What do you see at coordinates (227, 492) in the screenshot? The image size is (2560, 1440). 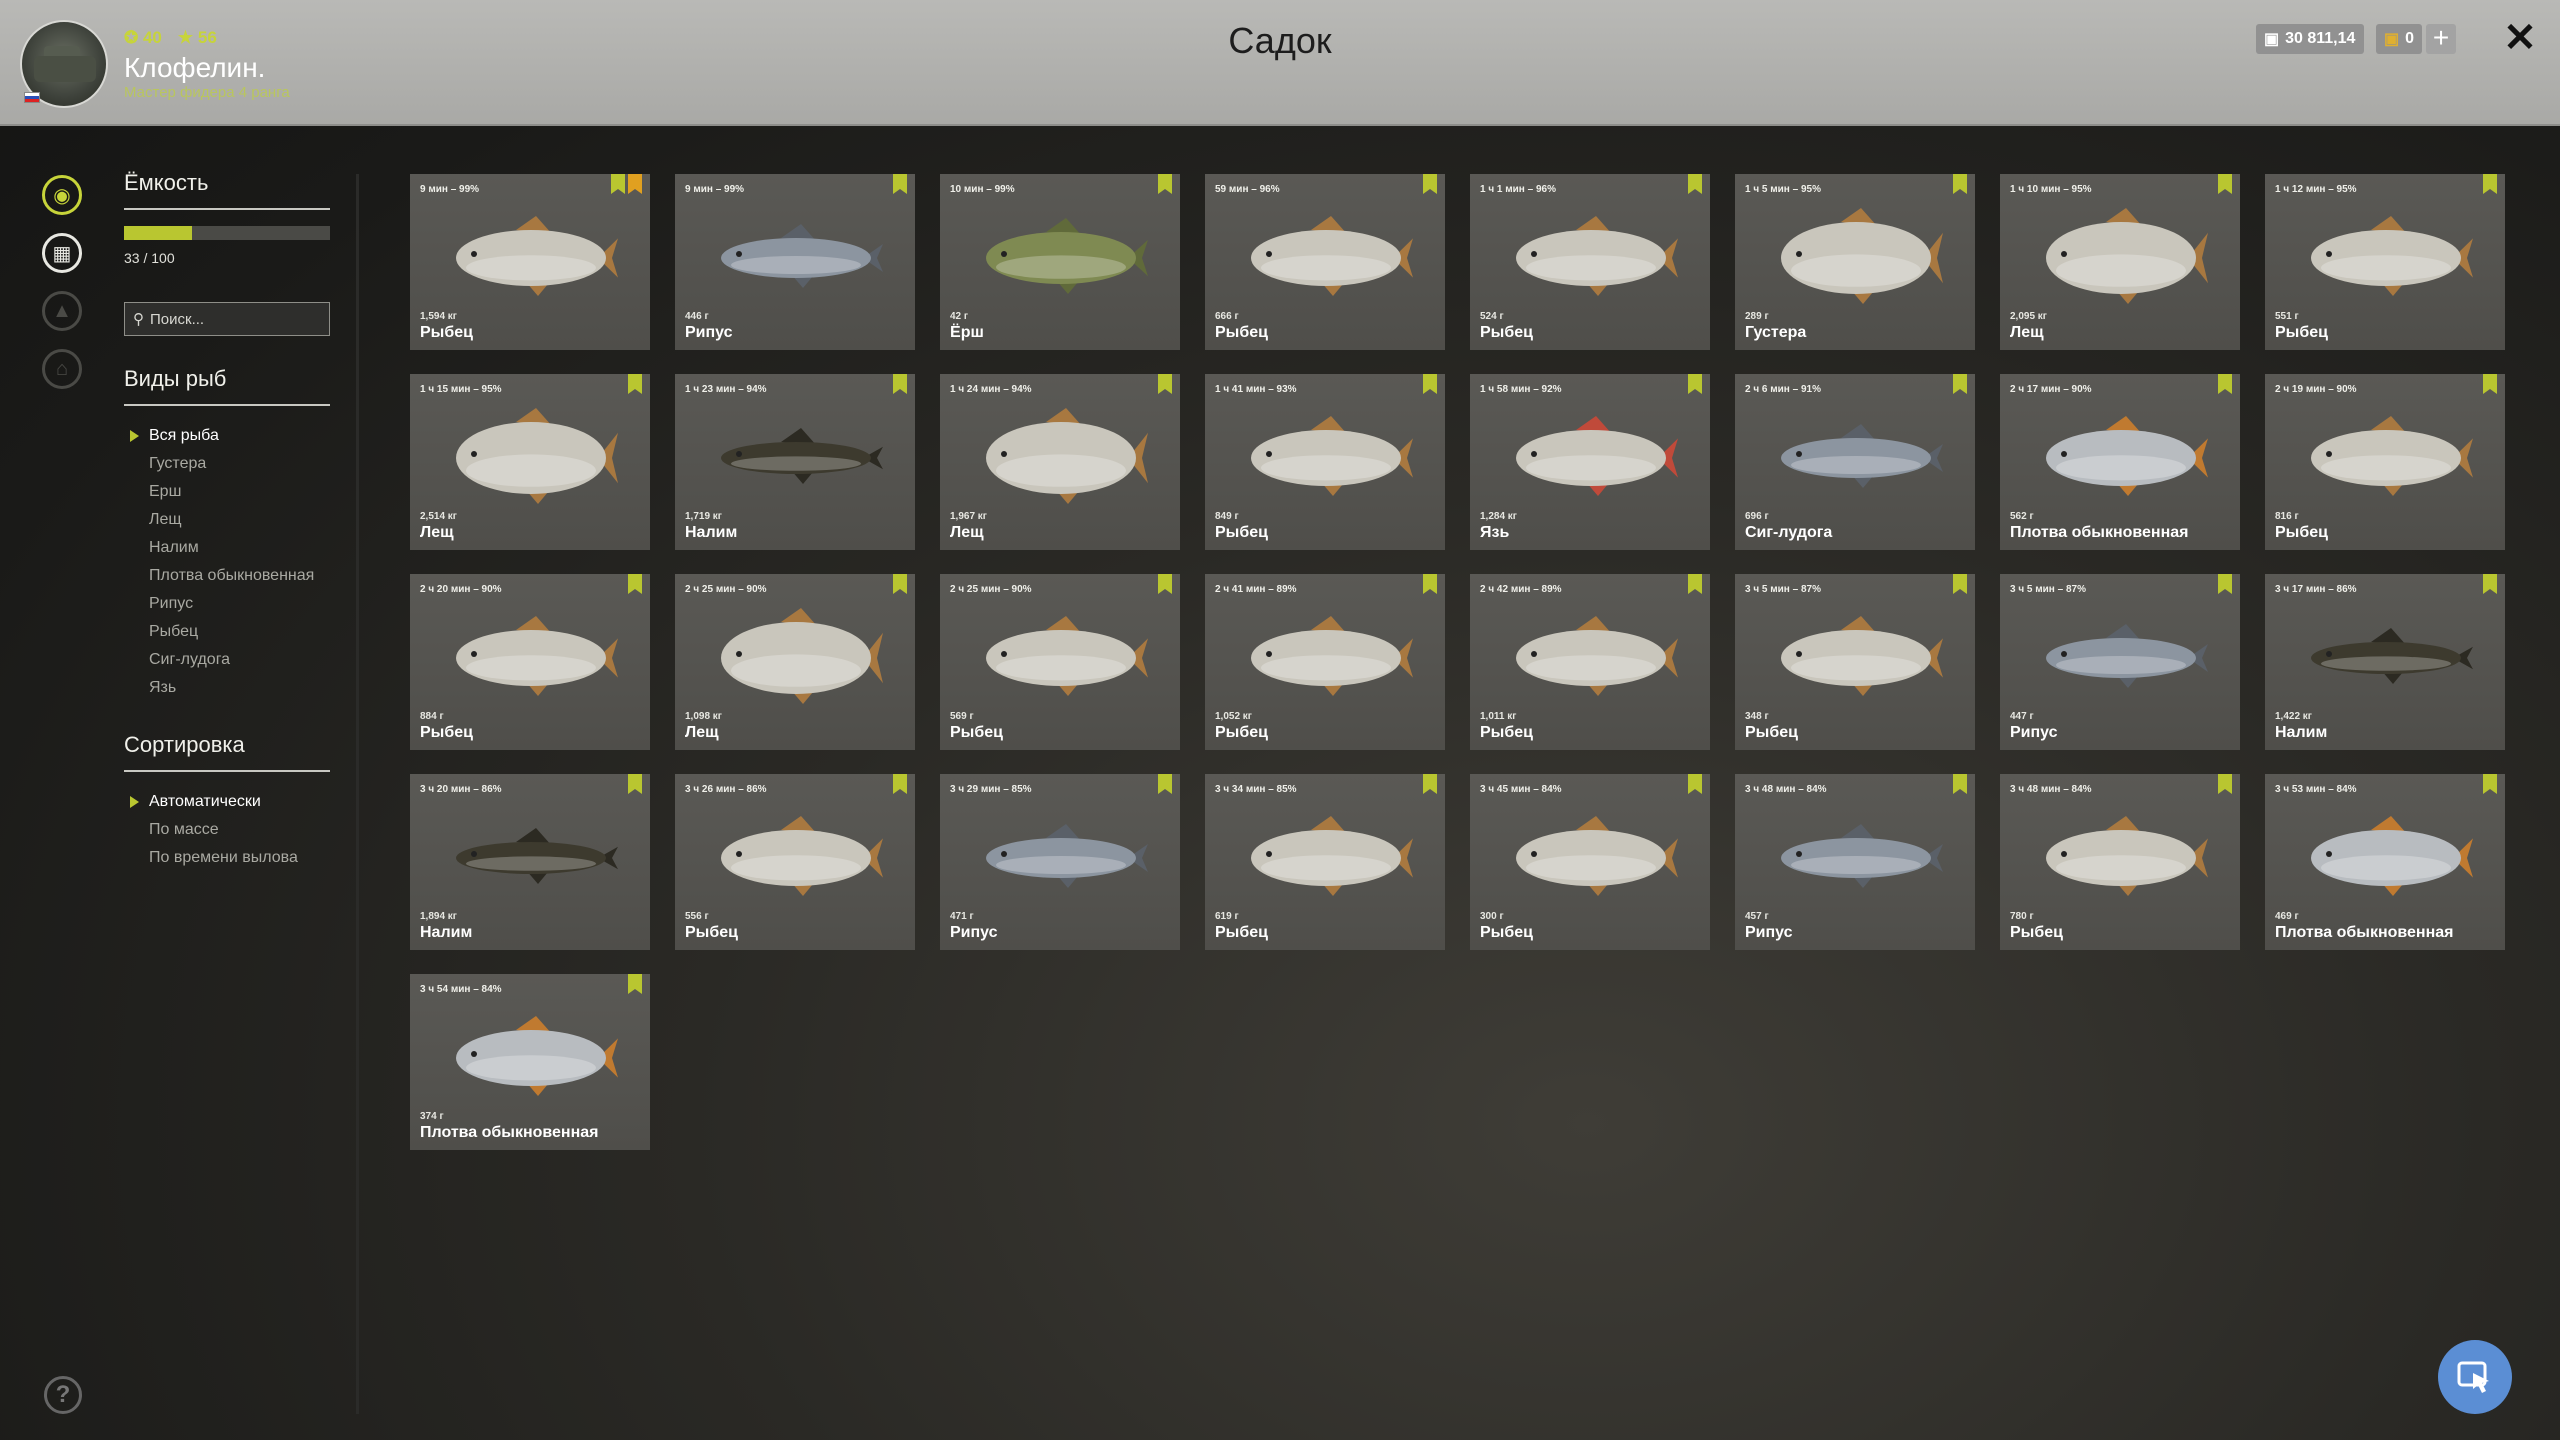 I see `species-item: Ерш` at bounding box center [227, 492].